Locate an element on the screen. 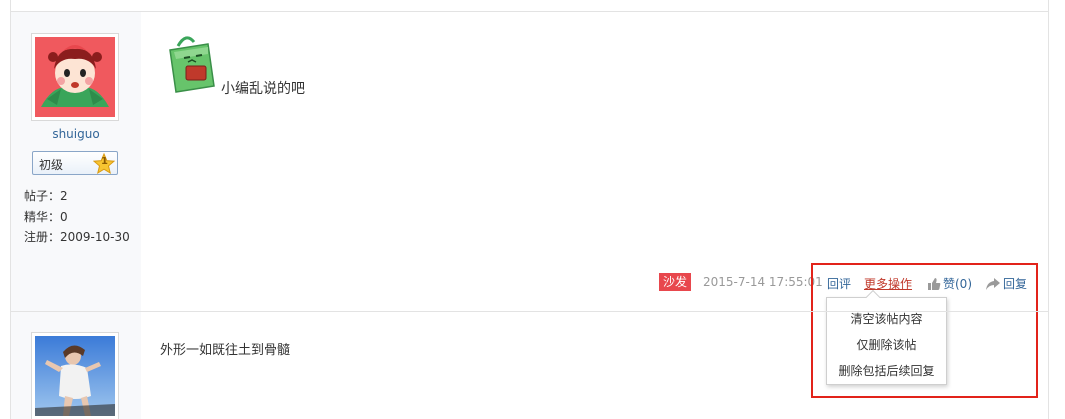 The image size is (1065, 419). user-sidebar is located at coordinates (76, 365).